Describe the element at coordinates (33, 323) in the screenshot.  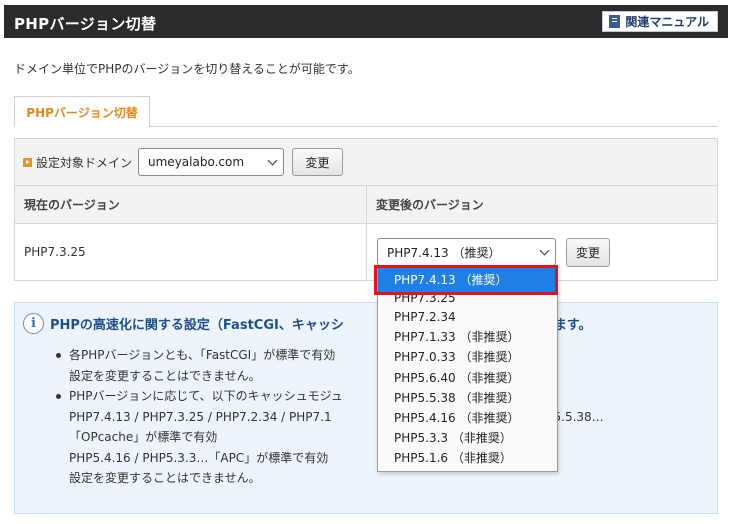
I see `info-icon: i` at that location.